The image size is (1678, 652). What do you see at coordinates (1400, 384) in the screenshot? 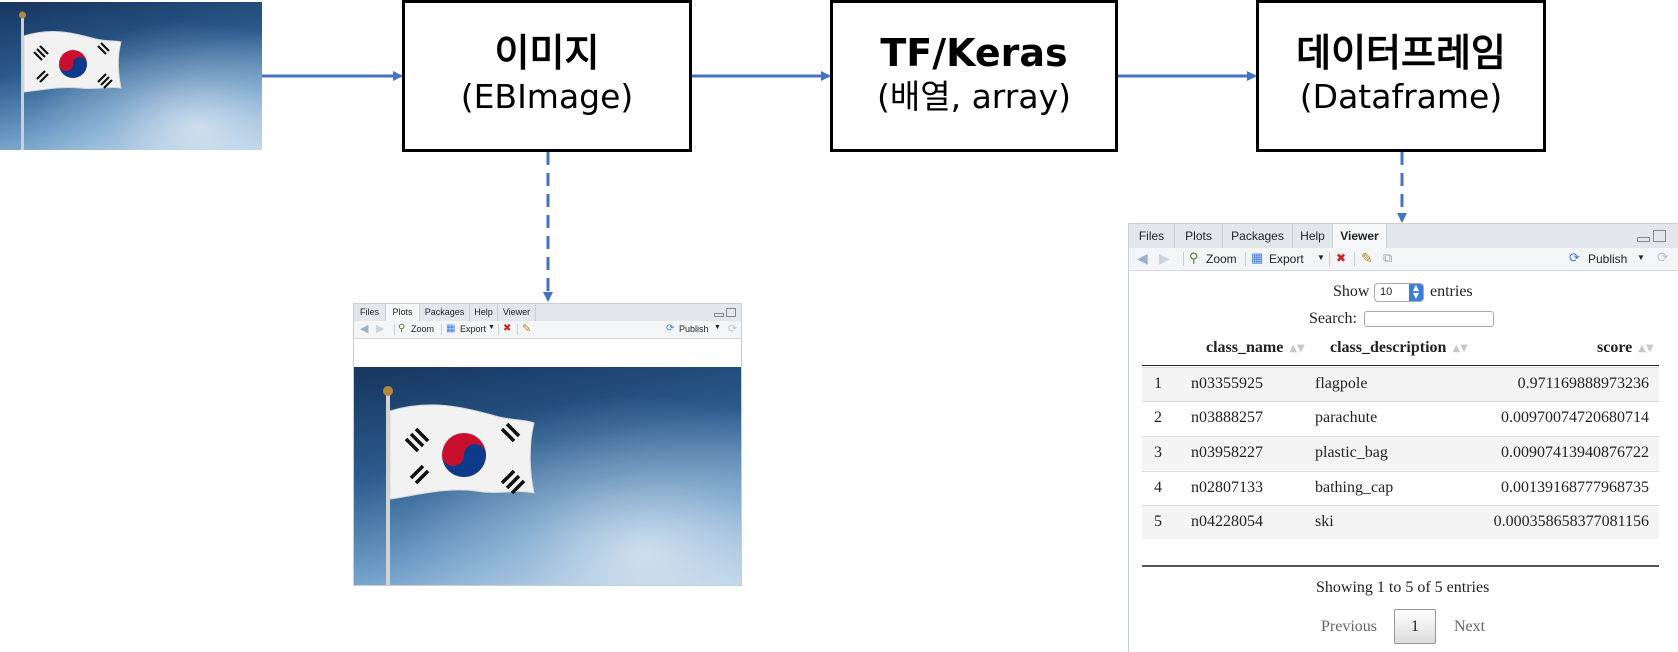
I see `table-row: 1 n03355925 flagpole 0.971169888973236` at bounding box center [1400, 384].